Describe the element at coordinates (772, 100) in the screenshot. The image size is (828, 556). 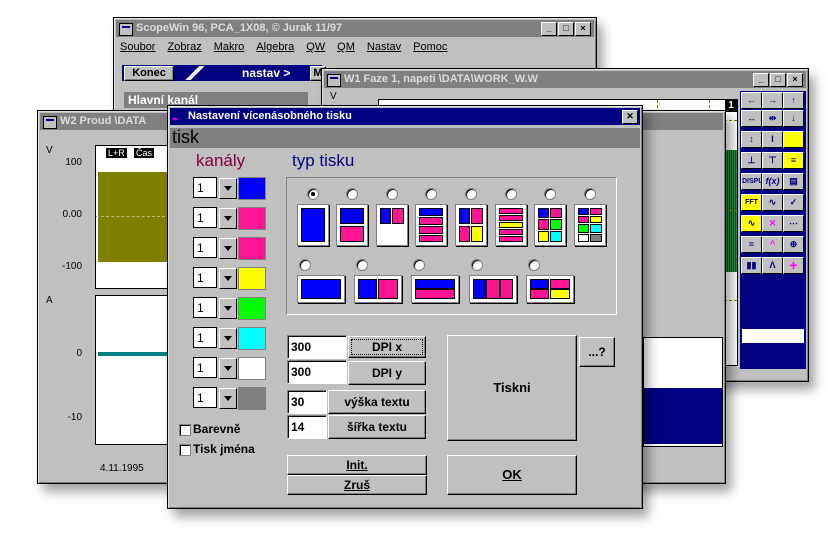
I see `arrow-right-icon: →` at that location.